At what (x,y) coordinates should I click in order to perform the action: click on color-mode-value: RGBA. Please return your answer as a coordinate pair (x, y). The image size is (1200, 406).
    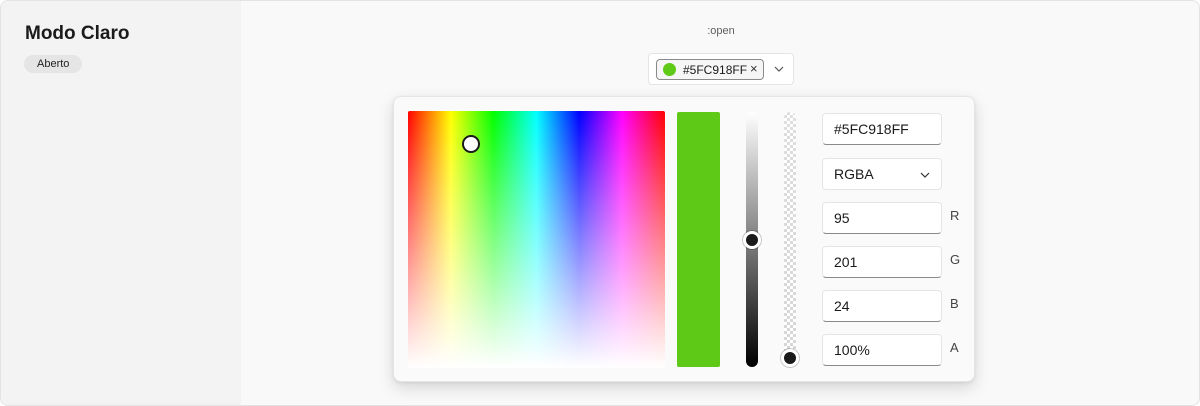
    Looking at the image, I should click on (854, 174).